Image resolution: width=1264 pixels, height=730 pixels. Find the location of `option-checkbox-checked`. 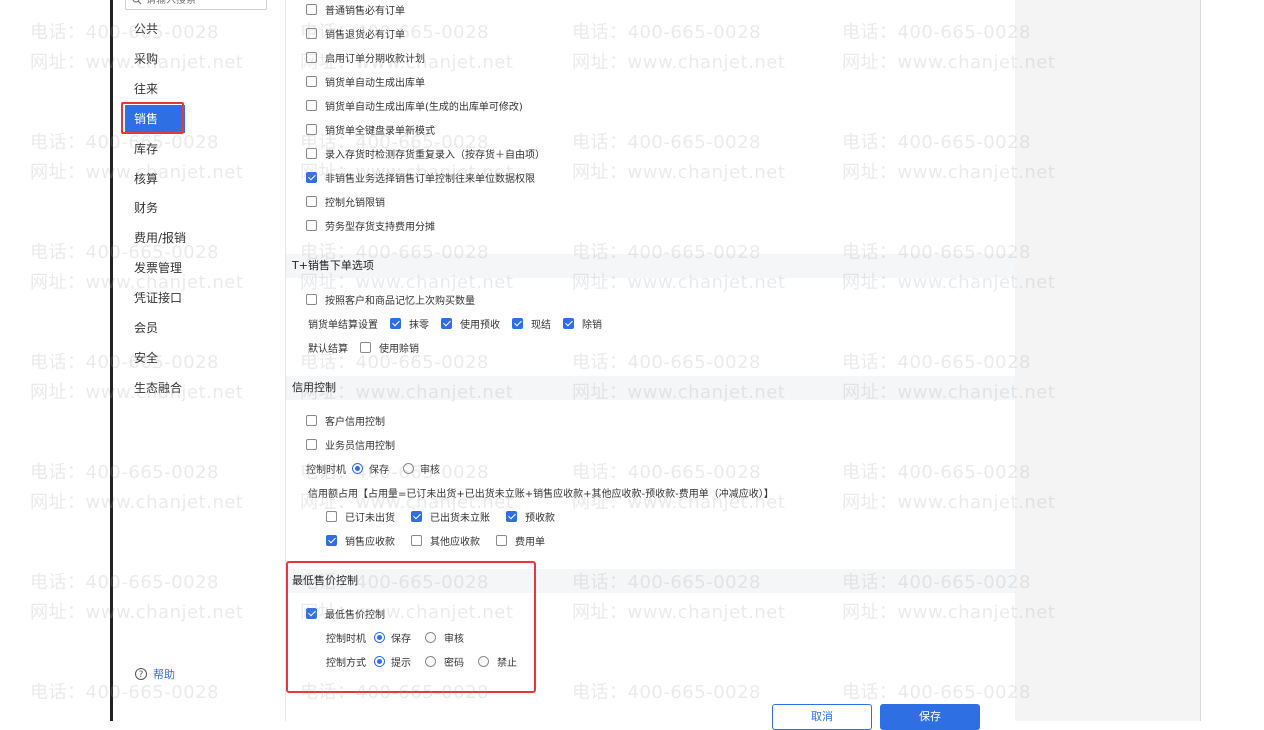

option-checkbox-checked is located at coordinates (311, 177).